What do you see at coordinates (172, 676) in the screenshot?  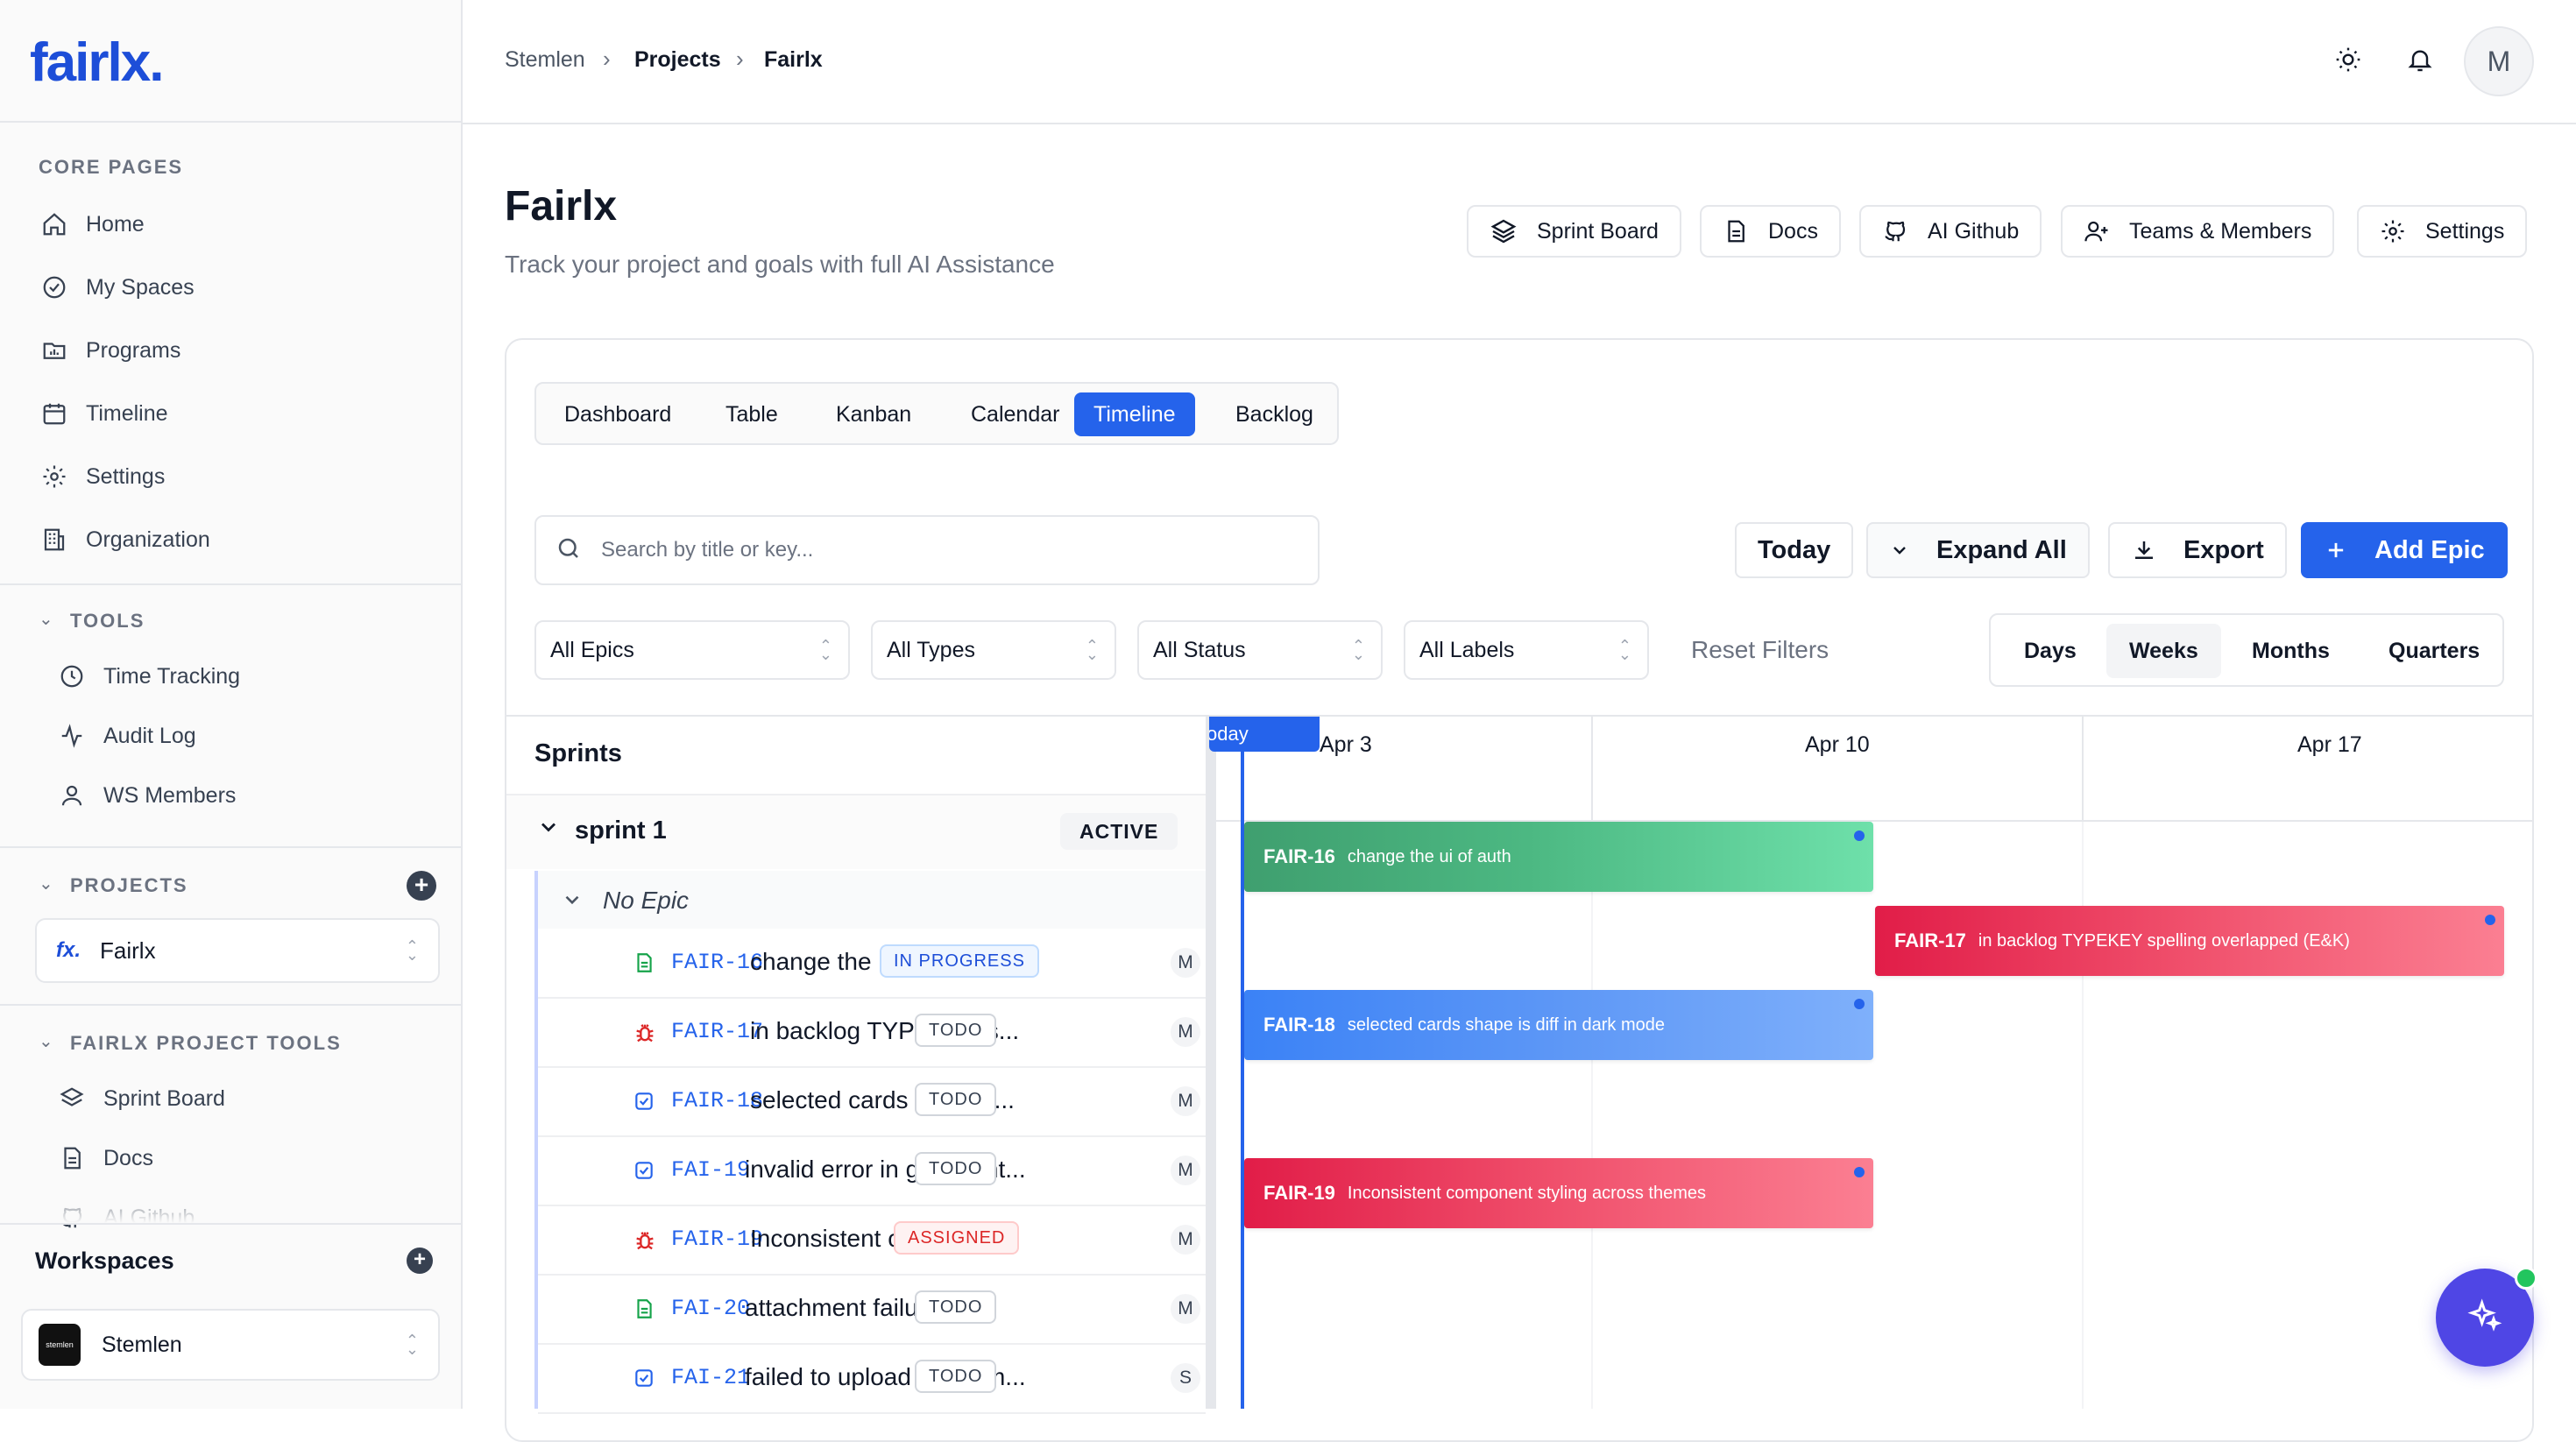 I see `sidebar-item-label: Time Tracking` at bounding box center [172, 676].